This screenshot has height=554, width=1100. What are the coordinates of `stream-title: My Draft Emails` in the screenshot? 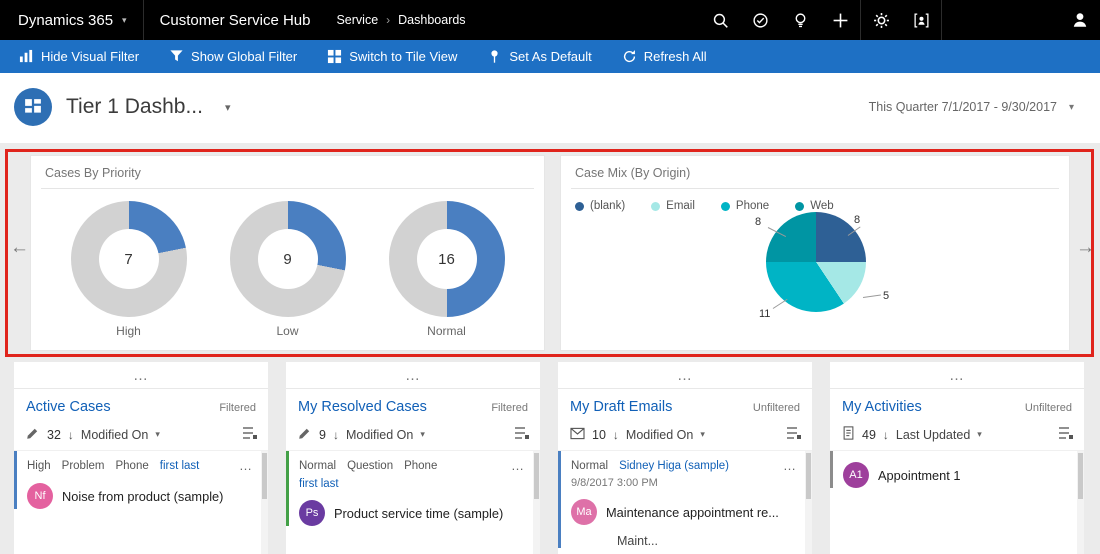 It's located at (621, 407).